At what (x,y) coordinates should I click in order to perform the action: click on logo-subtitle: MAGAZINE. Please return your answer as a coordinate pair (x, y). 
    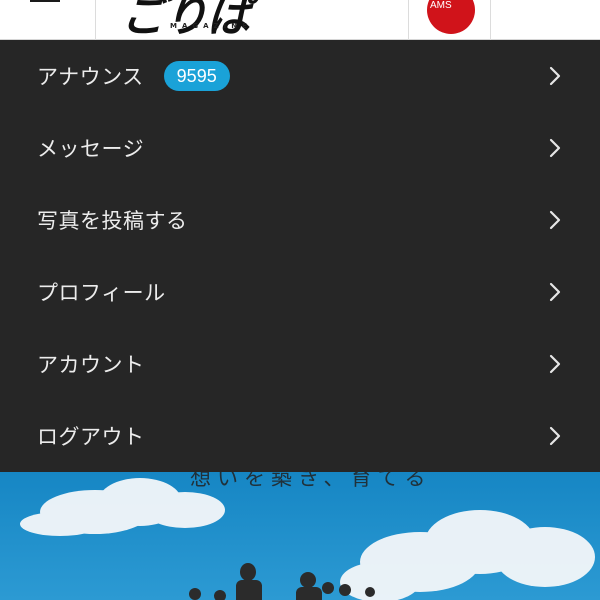
    Looking at the image, I should click on (211, 26).